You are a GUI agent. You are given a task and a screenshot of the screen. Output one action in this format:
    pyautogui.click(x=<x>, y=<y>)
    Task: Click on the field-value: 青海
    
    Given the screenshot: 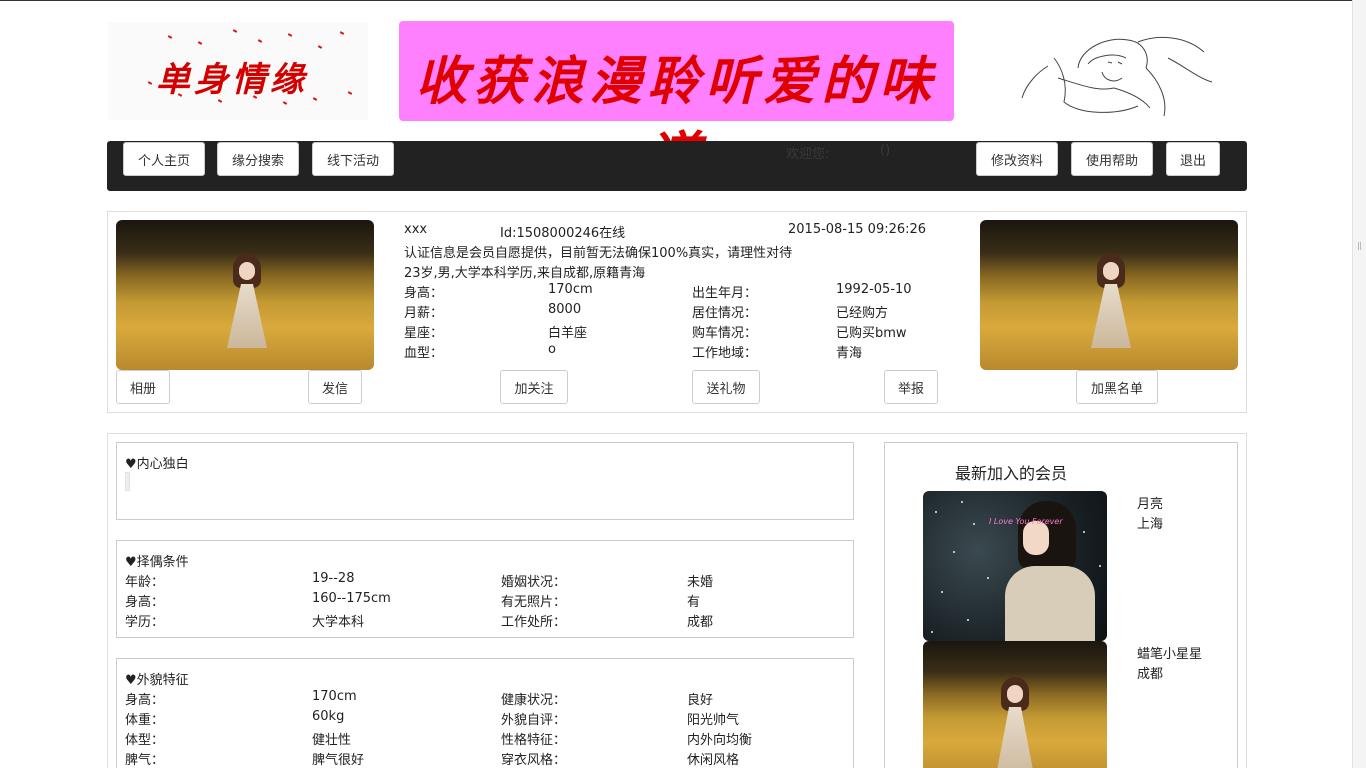 What is the action you would take?
    pyautogui.click(x=849, y=353)
    